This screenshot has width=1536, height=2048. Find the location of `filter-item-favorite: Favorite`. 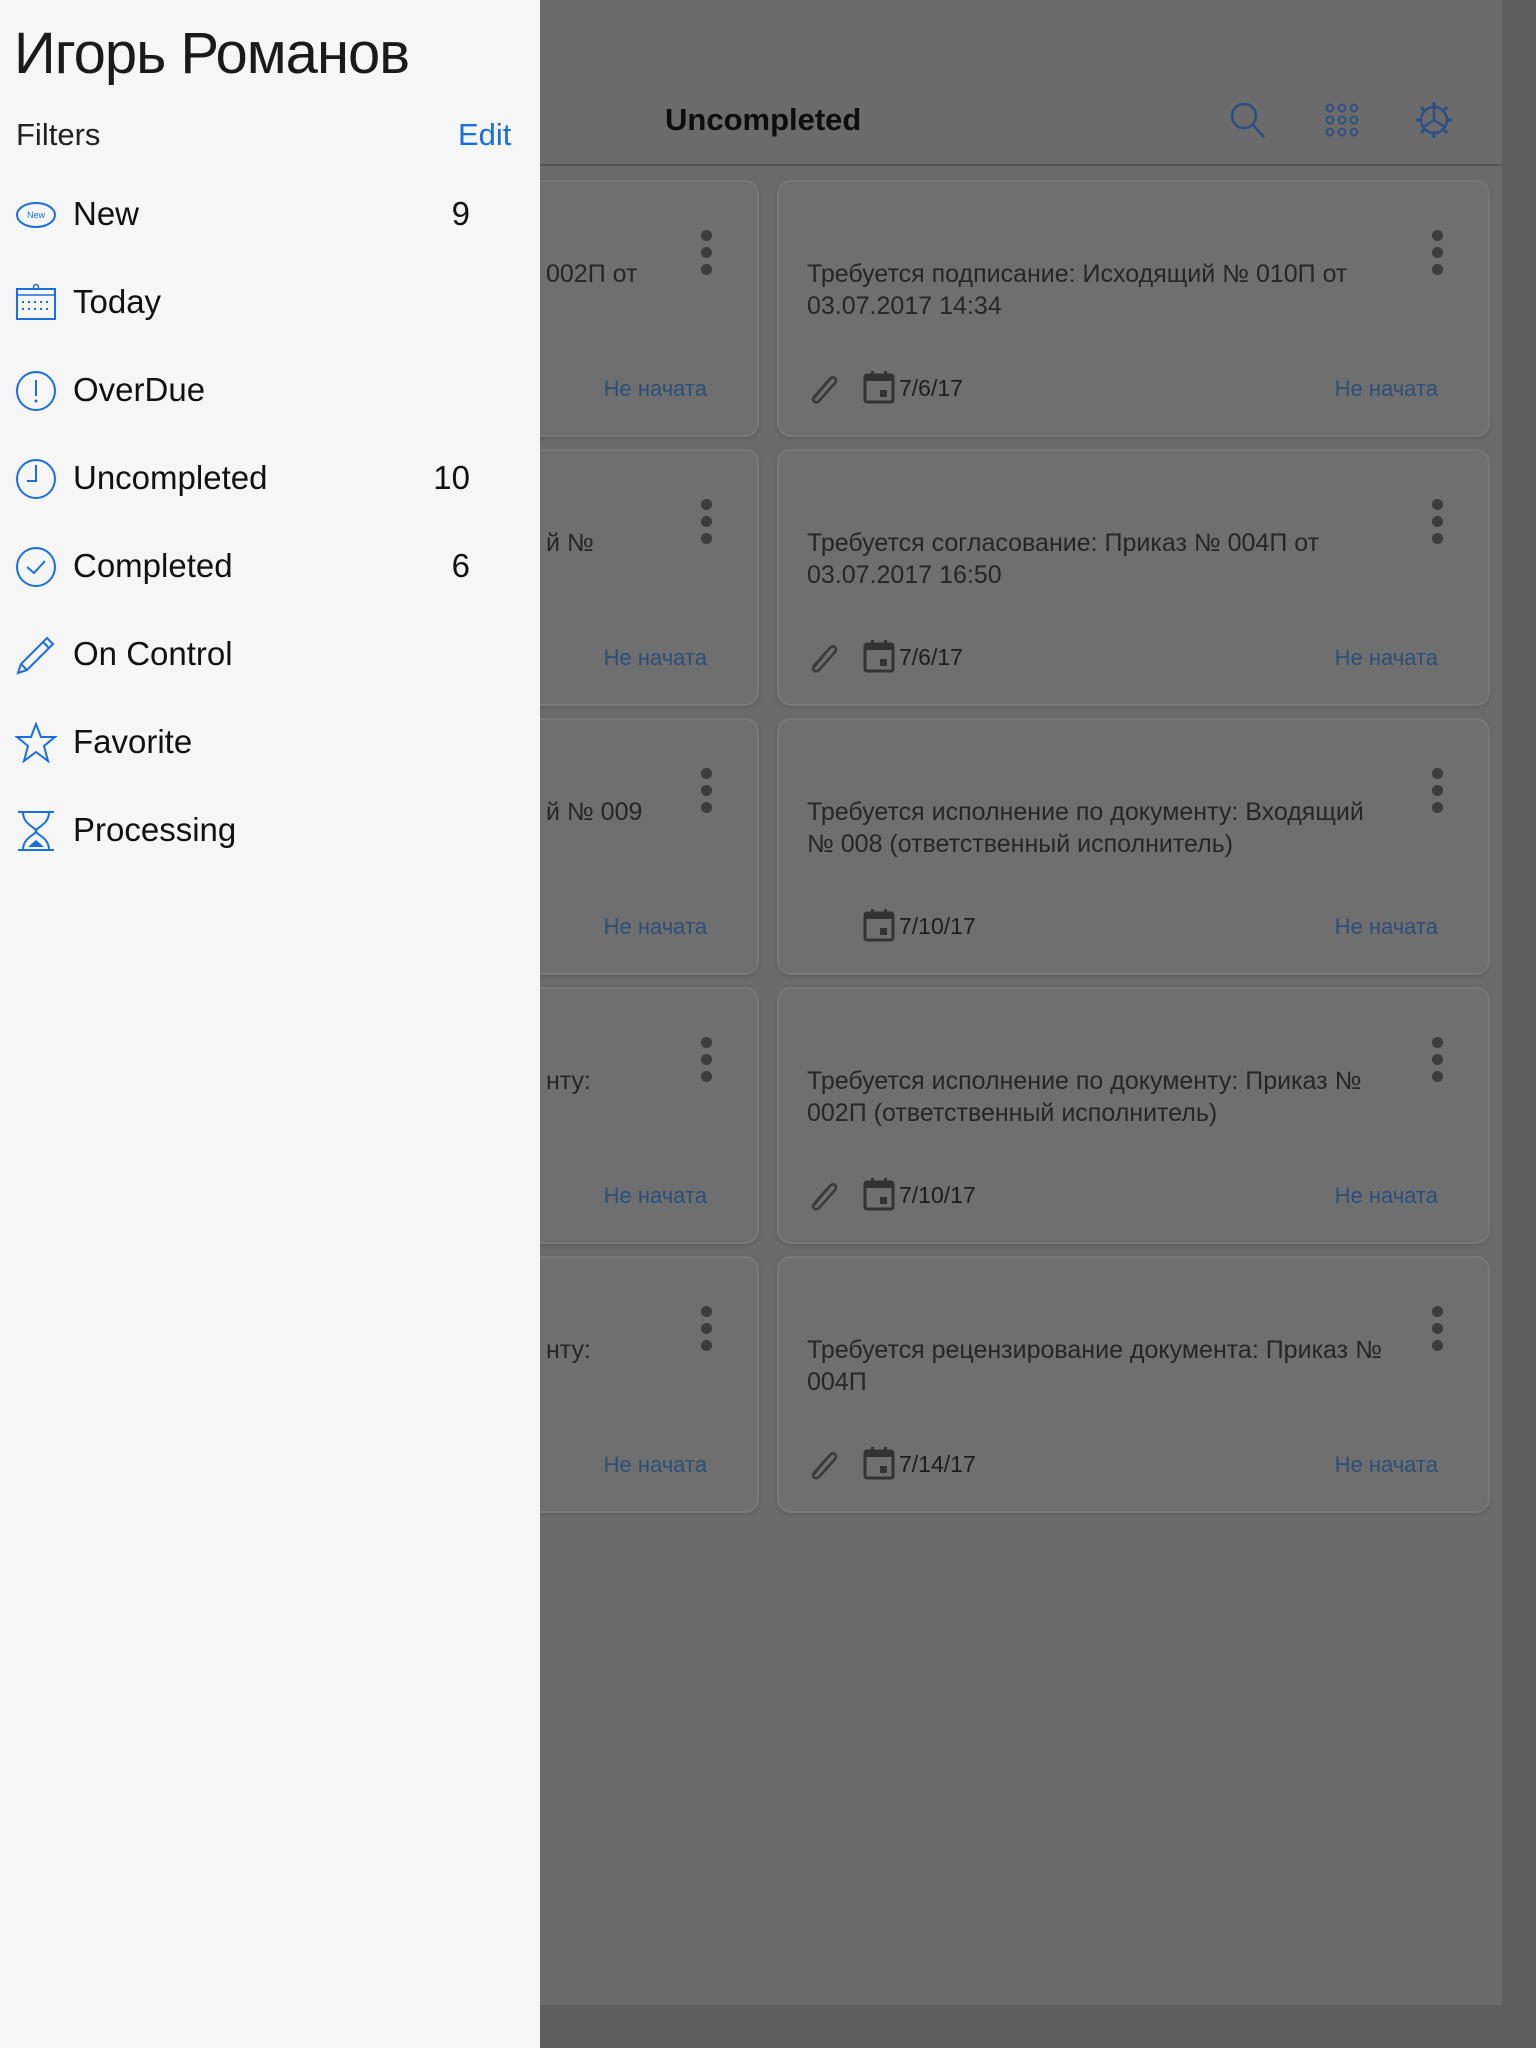

filter-item-favorite: Favorite is located at coordinates (270, 742).